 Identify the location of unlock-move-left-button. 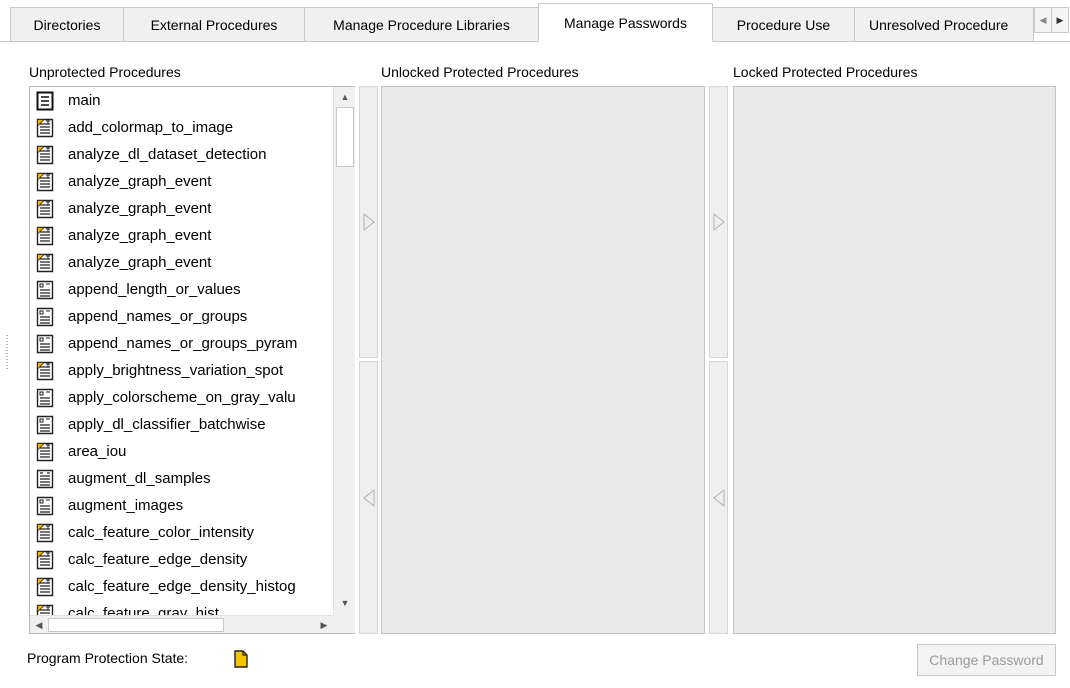
(718, 497).